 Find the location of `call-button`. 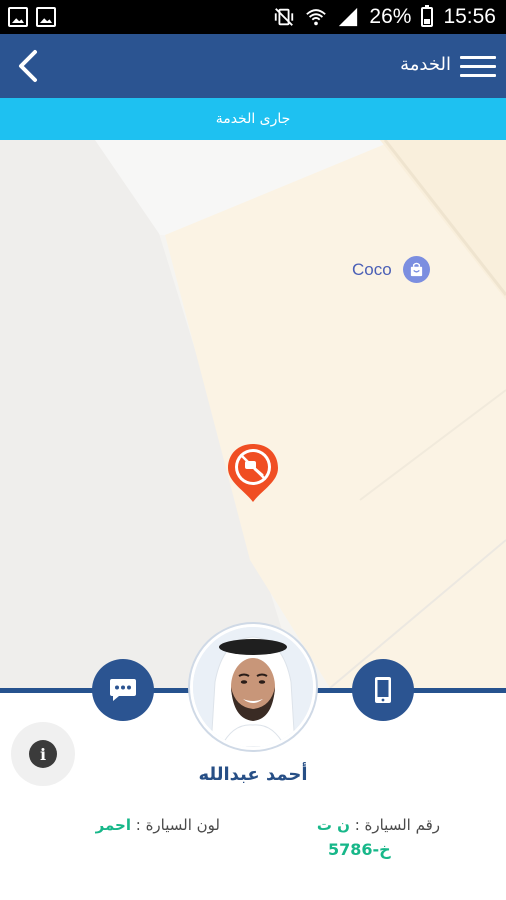

call-button is located at coordinates (383, 690).